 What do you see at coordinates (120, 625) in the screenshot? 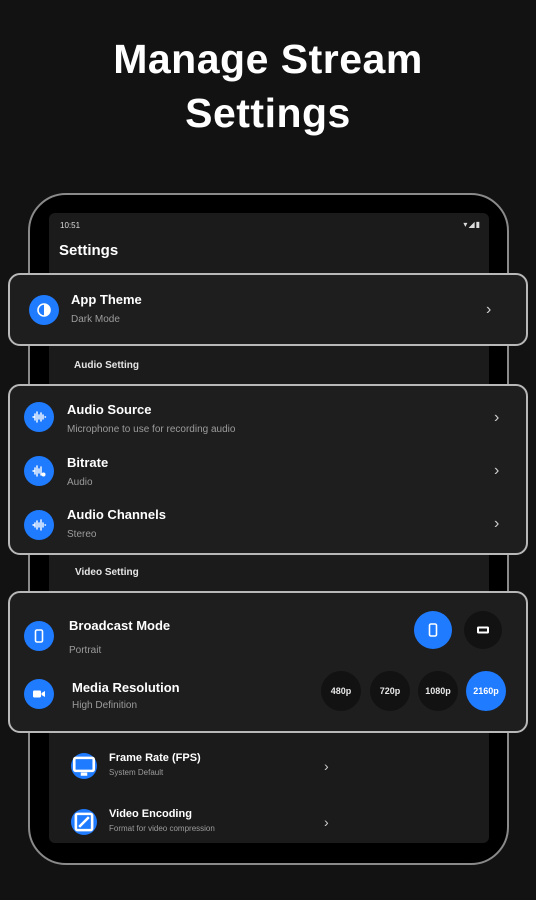
I see `broadcast-mode-title: Broadcast Mode` at bounding box center [120, 625].